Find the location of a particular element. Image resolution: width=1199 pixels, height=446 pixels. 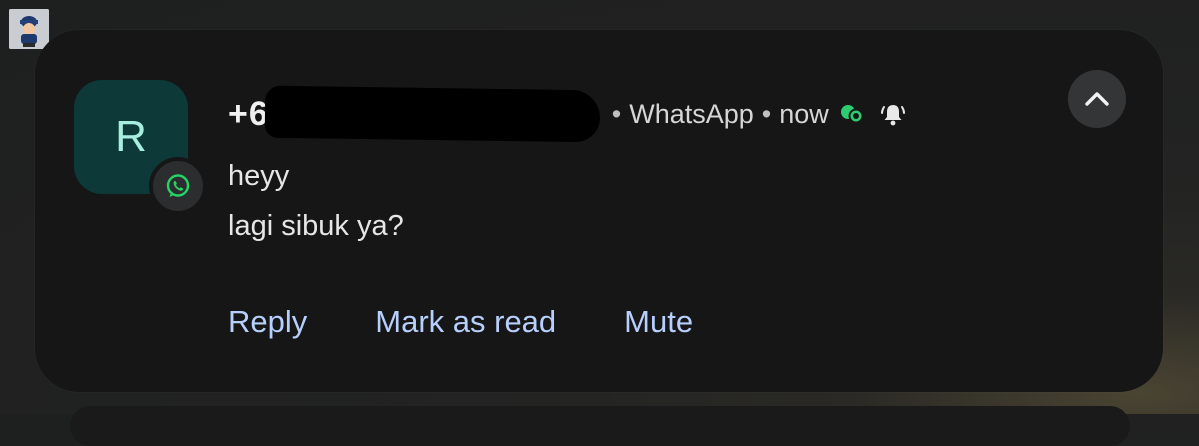

timestamp: now is located at coordinates (804, 113).